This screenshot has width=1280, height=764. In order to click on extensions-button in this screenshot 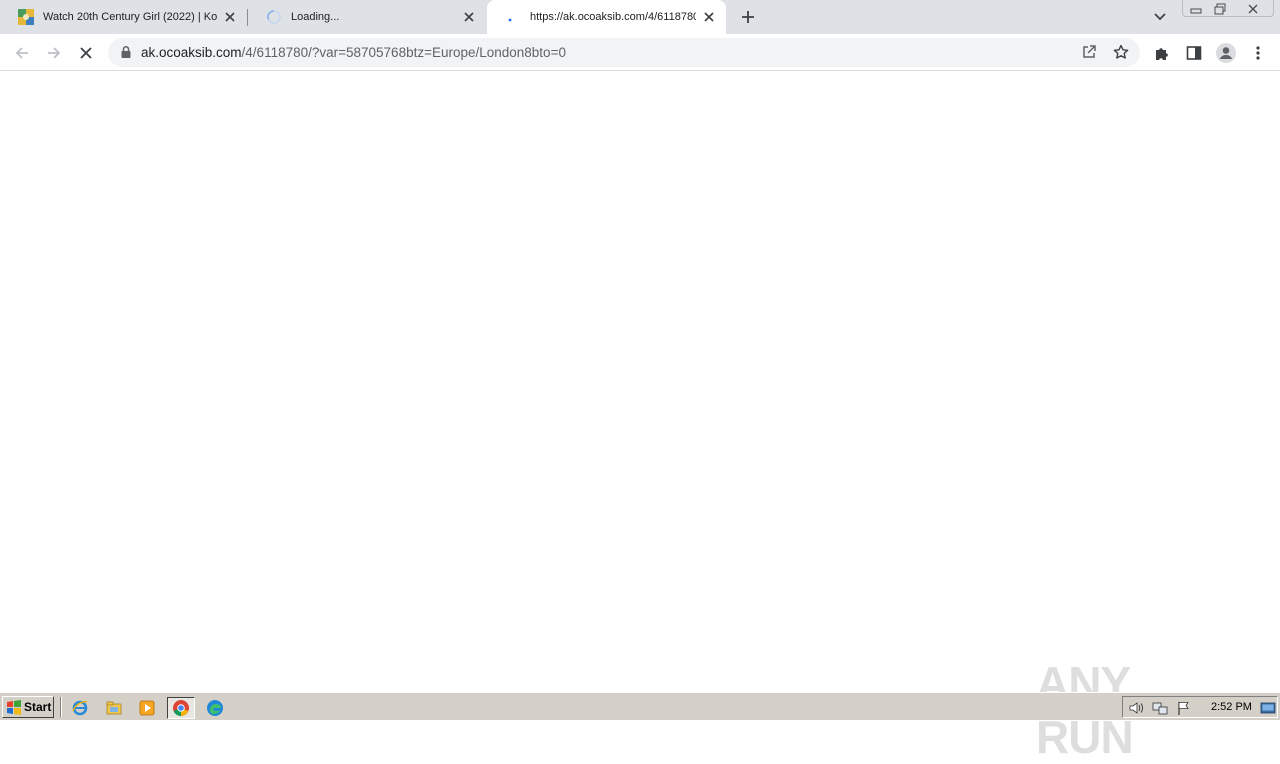, I will do `click(1162, 53)`.